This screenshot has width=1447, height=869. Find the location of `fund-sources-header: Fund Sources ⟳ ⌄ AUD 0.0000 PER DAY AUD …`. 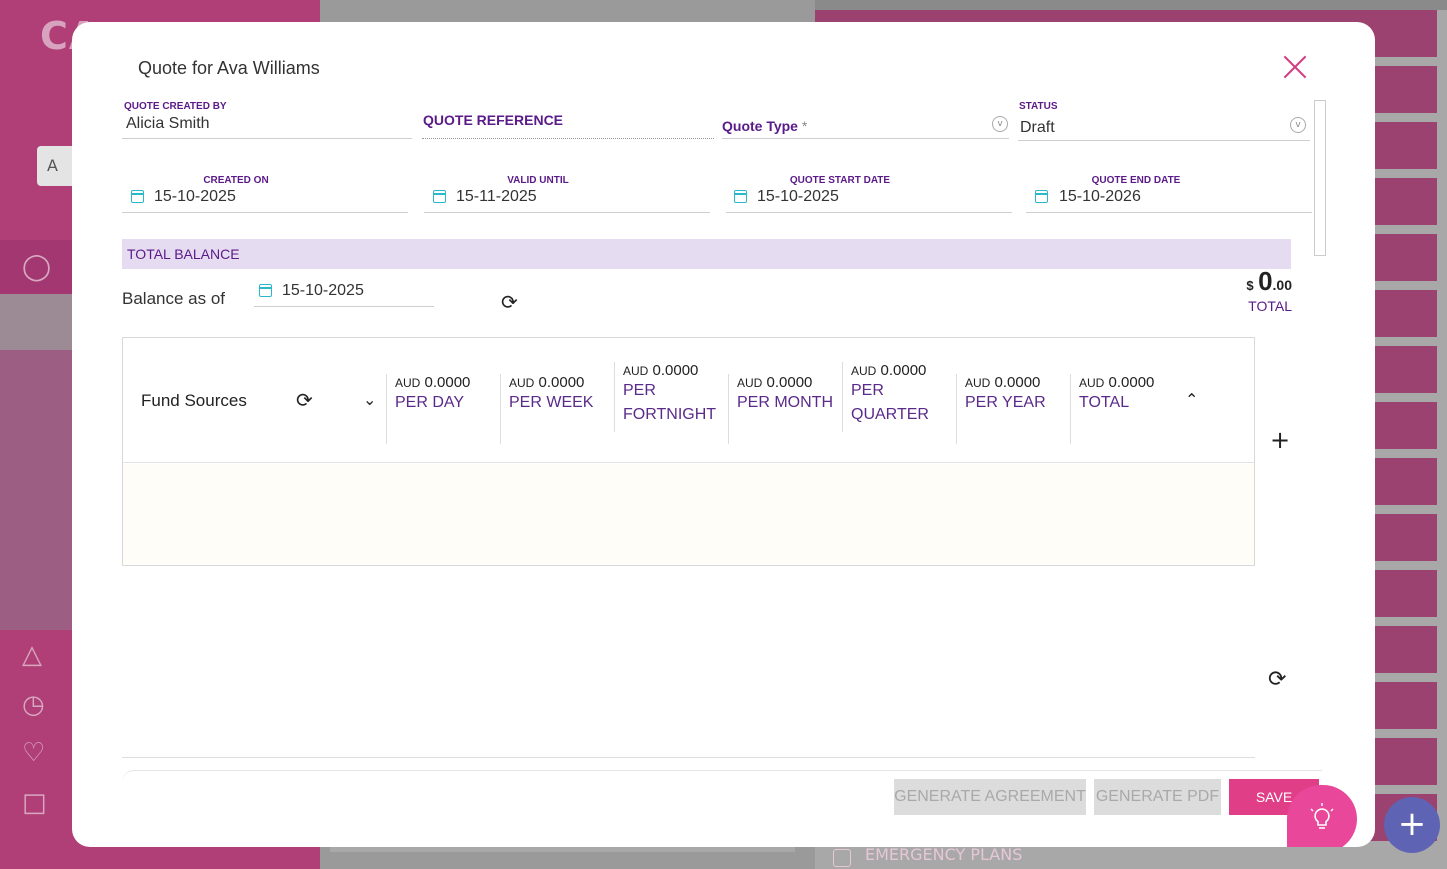

fund-sources-header: Fund Sources ⟳ ⌄ AUD 0.0000 PER DAY AUD … is located at coordinates (688, 400).